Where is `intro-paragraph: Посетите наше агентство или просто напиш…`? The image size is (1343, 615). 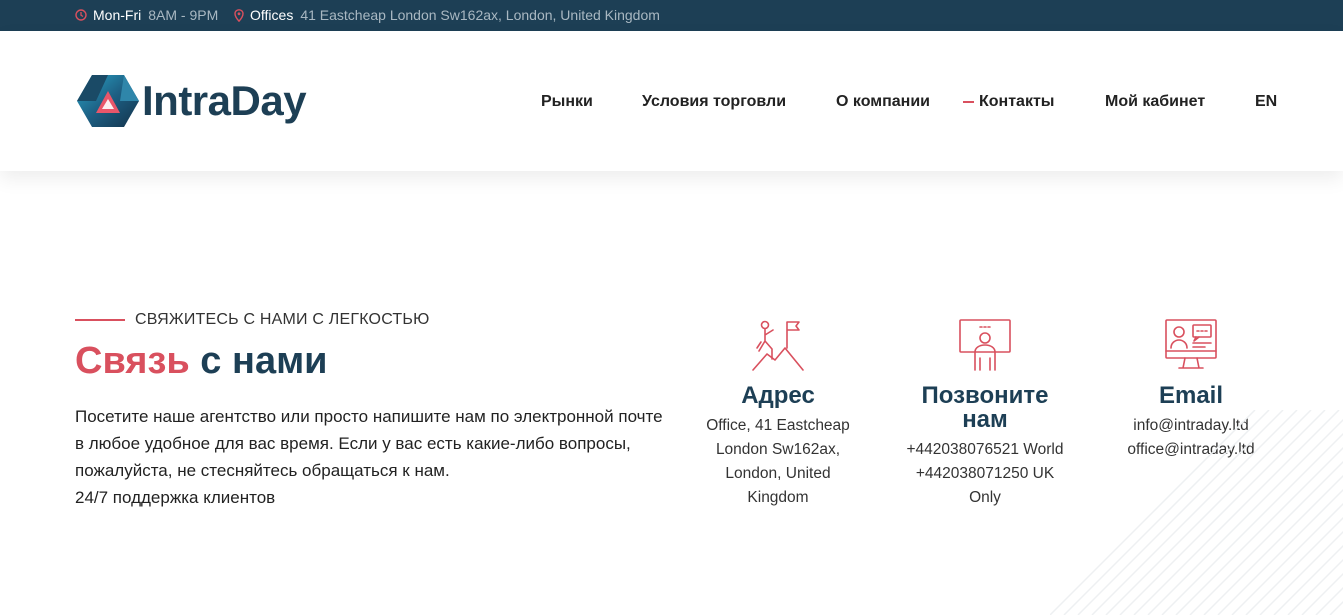 intro-paragraph: Посетите наше агентство или просто напиш… is located at coordinates (369, 443).